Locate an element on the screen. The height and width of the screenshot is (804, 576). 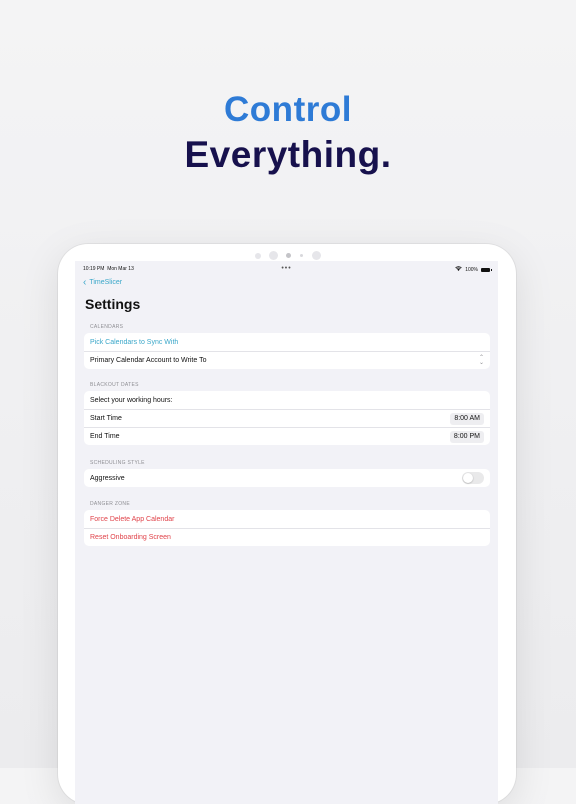
section-header-calendars: CALENDARS is located at coordinates (107, 327).